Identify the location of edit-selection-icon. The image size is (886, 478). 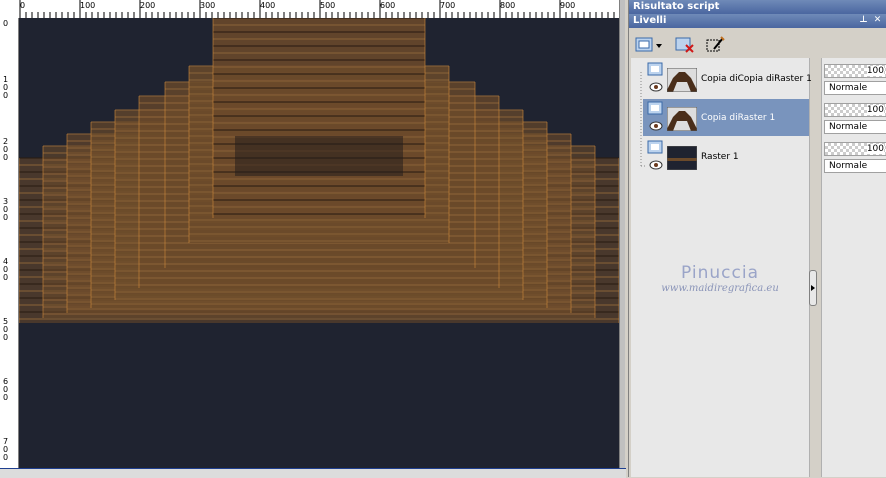
(715, 44).